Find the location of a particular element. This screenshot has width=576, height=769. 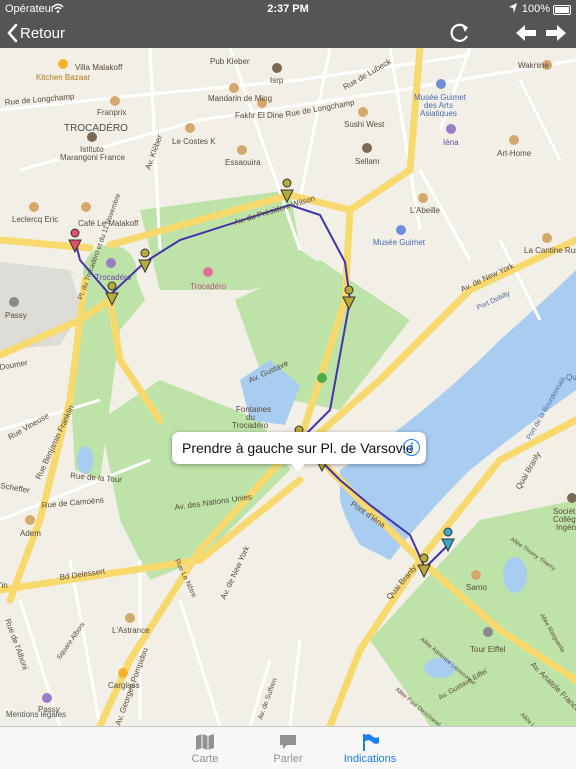

poi-label: Asiatiques is located at coordinates (438, 113).